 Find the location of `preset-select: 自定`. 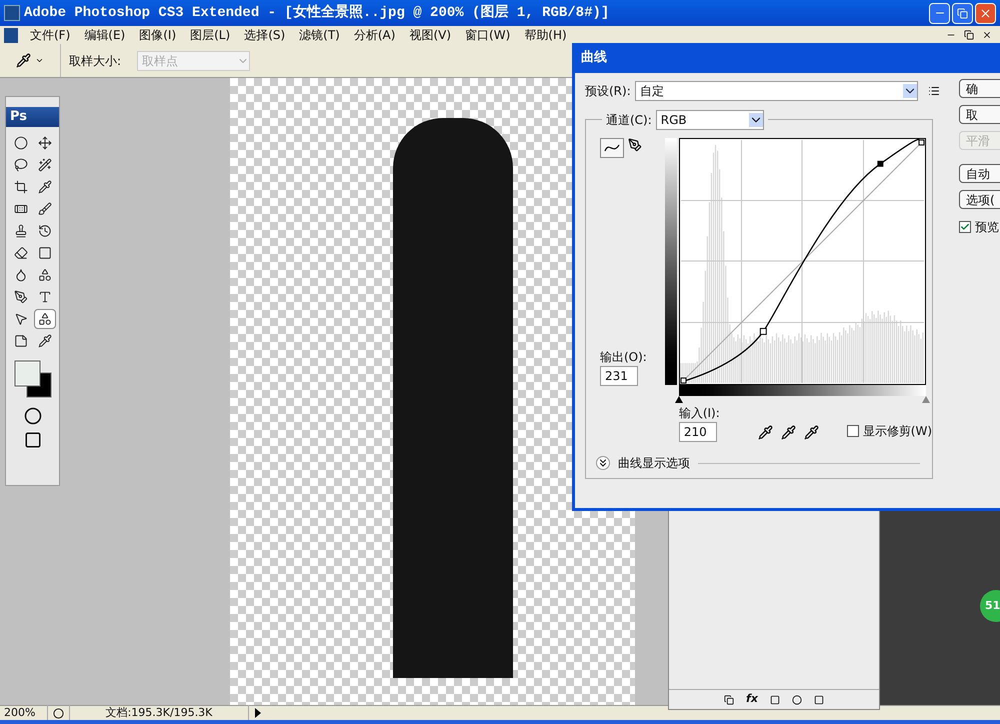

preset-select: 自定 is located at coordinates (776, 91).